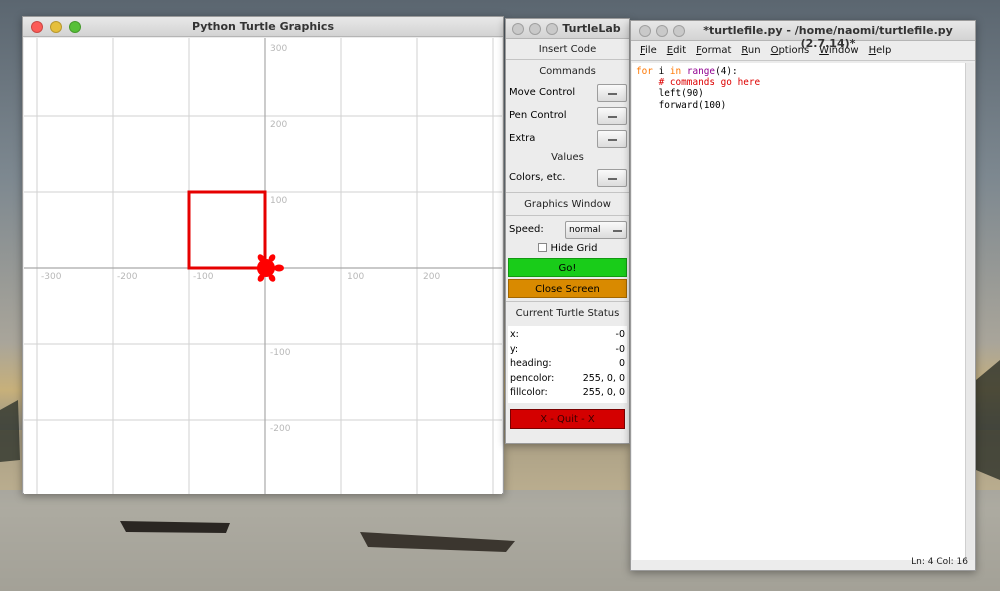 The height and width of the screenshot is (591, 1000). What do you see at coordinates (567, 177) in the screenshot?
I see `colors-row: Colors, etc.` at bounding box center [567, 177].